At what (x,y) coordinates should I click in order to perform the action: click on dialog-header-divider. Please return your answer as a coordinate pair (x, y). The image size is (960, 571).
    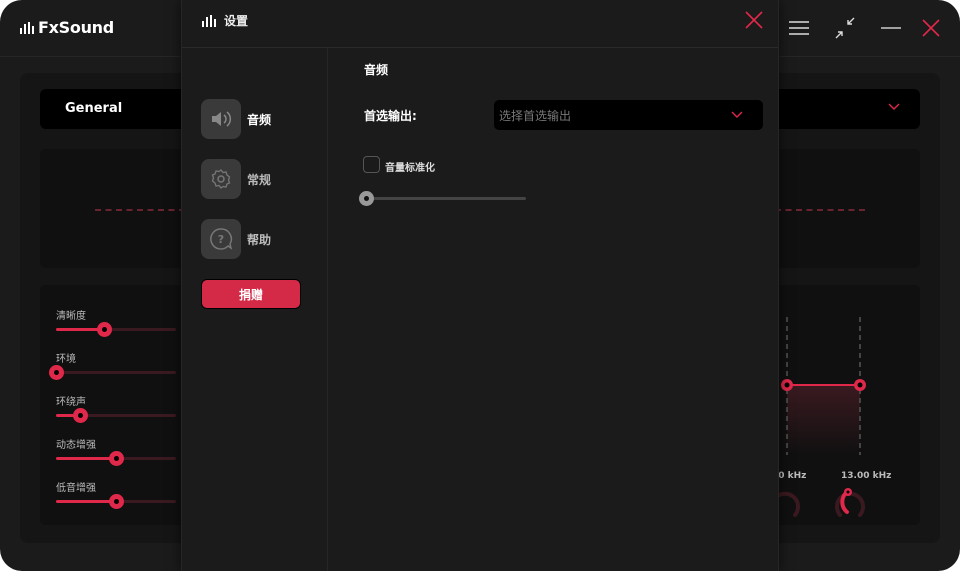
    Looking at the image, I should click on (480, 47).